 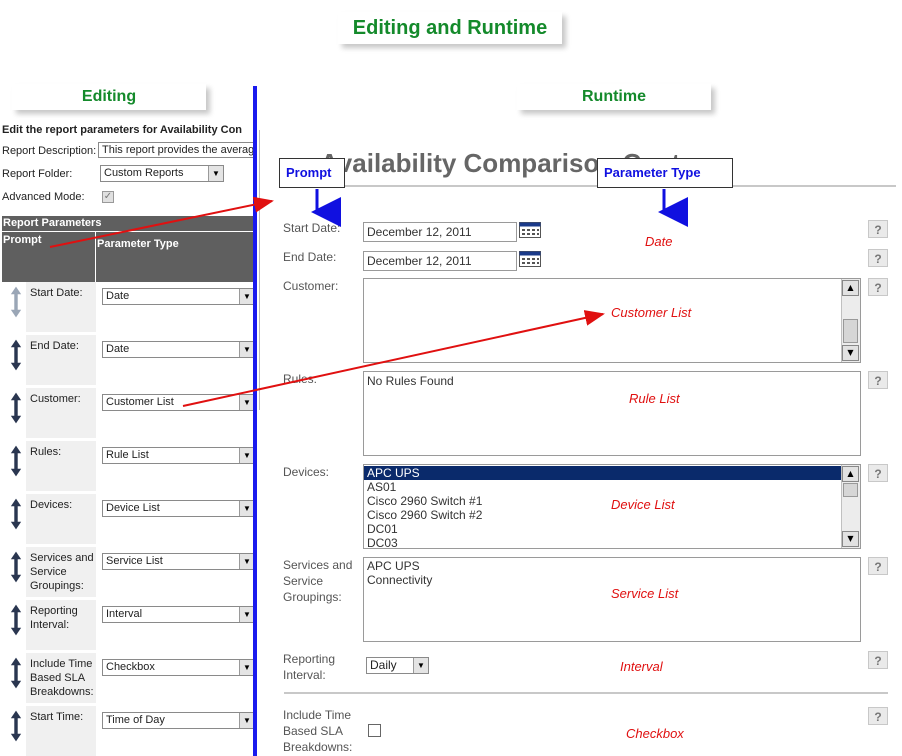 What do you see at coordinates (54, 618) in the screenshot?
I see `param-prompt: Reporting Interval:` at bounding box center [54, 618].